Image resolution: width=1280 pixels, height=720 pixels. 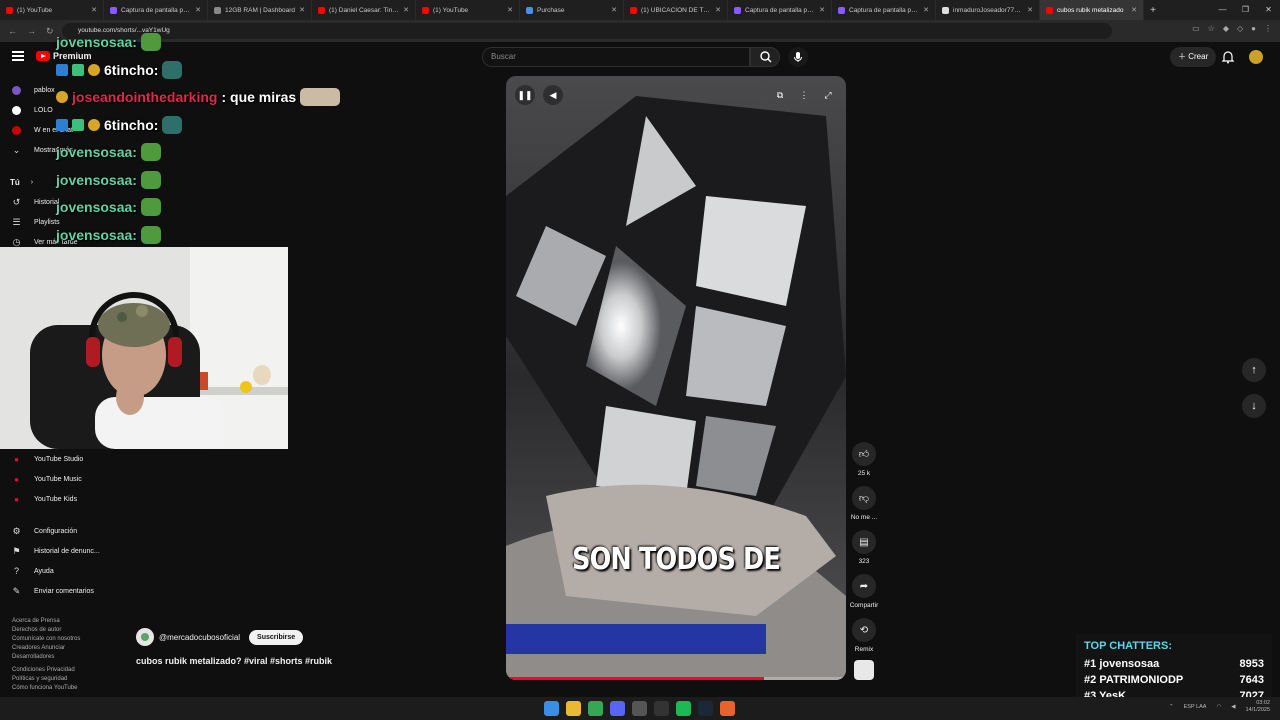 What do you see at coordinates (364, 10) in the screenshot?
I see `browser-tab: (1) Daniel Caesar: Tiny Desk ✕` at bounding box center [364, 10].